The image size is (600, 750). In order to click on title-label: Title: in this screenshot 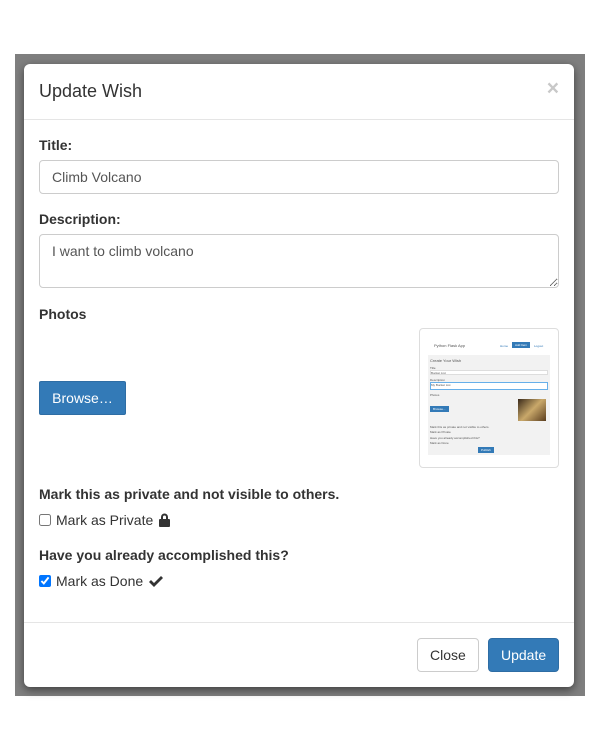, I will do `click(56, 145)`.